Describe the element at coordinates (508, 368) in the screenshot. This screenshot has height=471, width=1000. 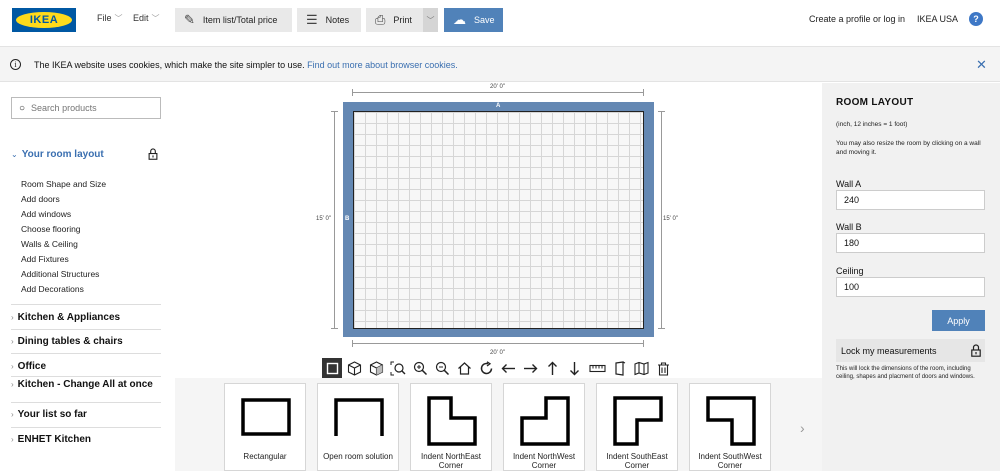
I see `arrow-left-icon` at that location.